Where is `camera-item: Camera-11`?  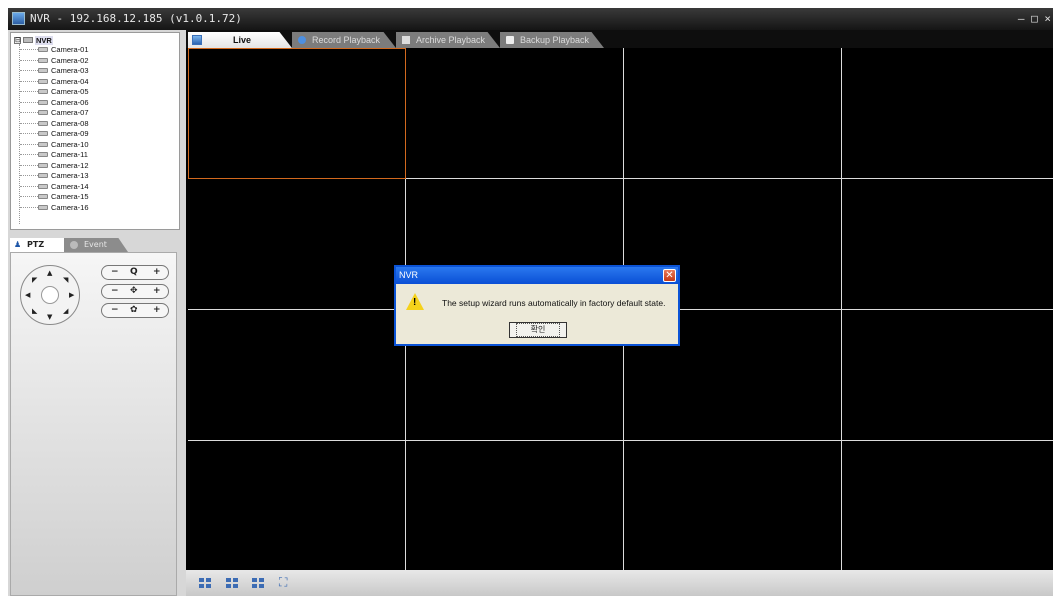
camera-item: Camera-11 is located at coordinates (54, 154).